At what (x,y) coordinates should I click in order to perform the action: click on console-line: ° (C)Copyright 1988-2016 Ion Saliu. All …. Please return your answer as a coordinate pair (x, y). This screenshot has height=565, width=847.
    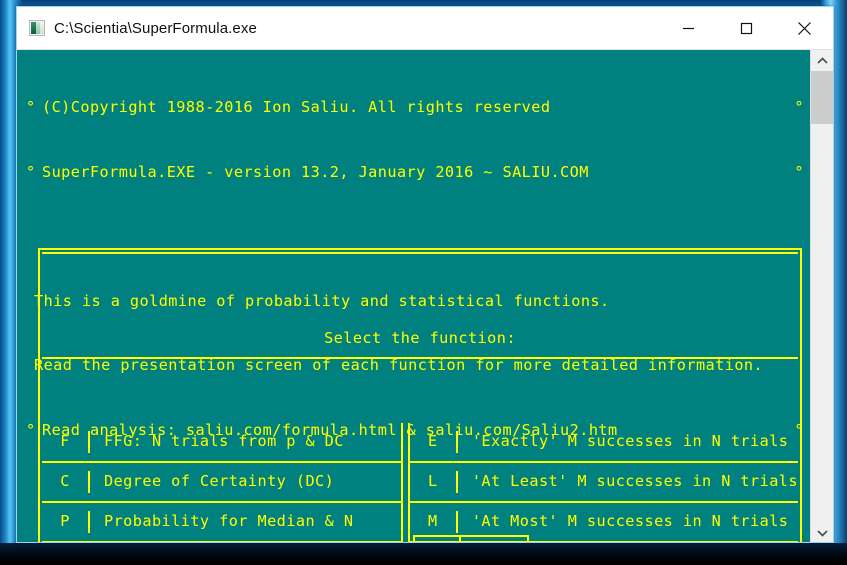
    Looking at the image, I should click on (414, 108).